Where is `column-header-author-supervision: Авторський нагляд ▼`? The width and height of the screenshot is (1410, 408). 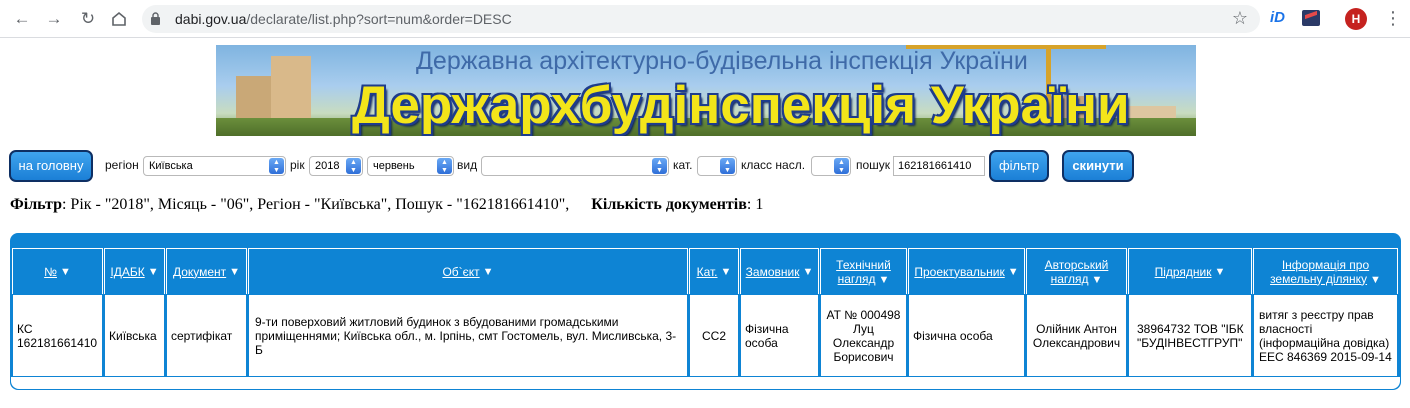
column-header-author-supervision: Авторський нагляд ▼ is located at coordinates (1076, 271).